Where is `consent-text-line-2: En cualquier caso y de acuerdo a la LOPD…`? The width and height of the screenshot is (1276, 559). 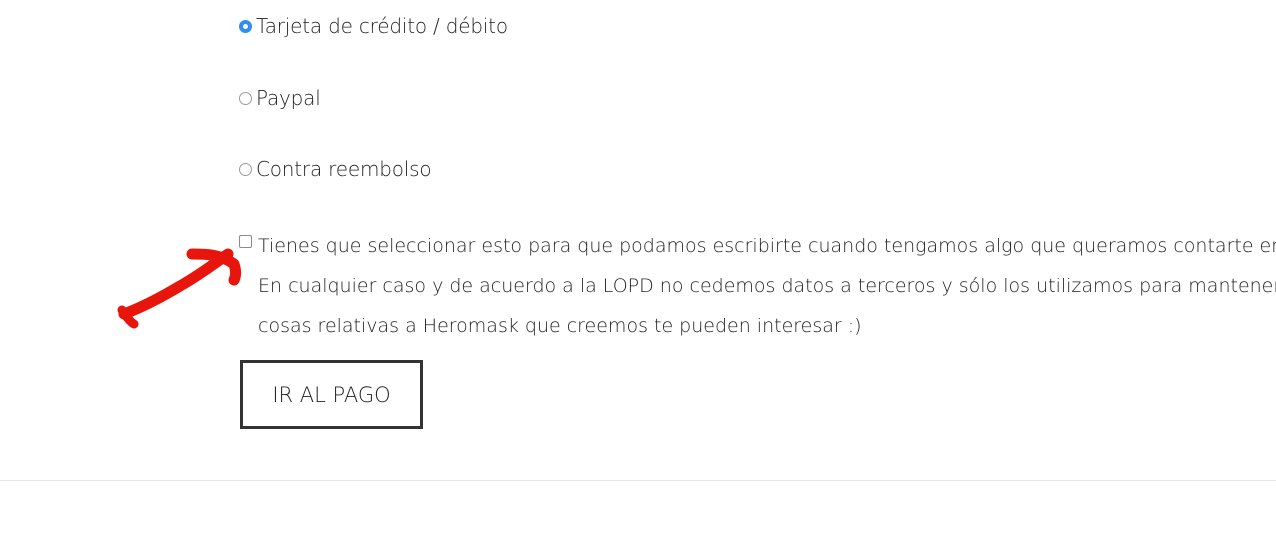 consent-text-line-2: En cualquier caso y de acuerdo a la LOPD… is located at coordinates (767, 286).